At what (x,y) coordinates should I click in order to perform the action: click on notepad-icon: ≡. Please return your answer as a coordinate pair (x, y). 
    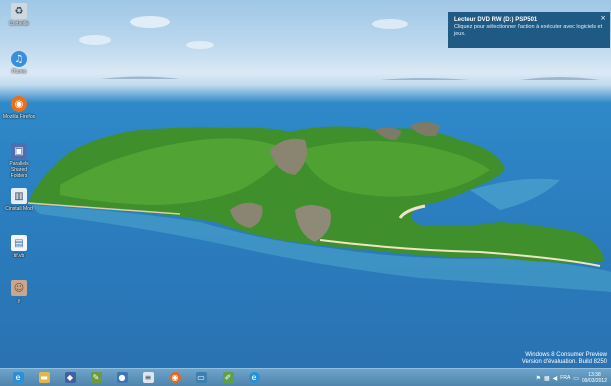
    Looking at the image, I should click on (148, 377).